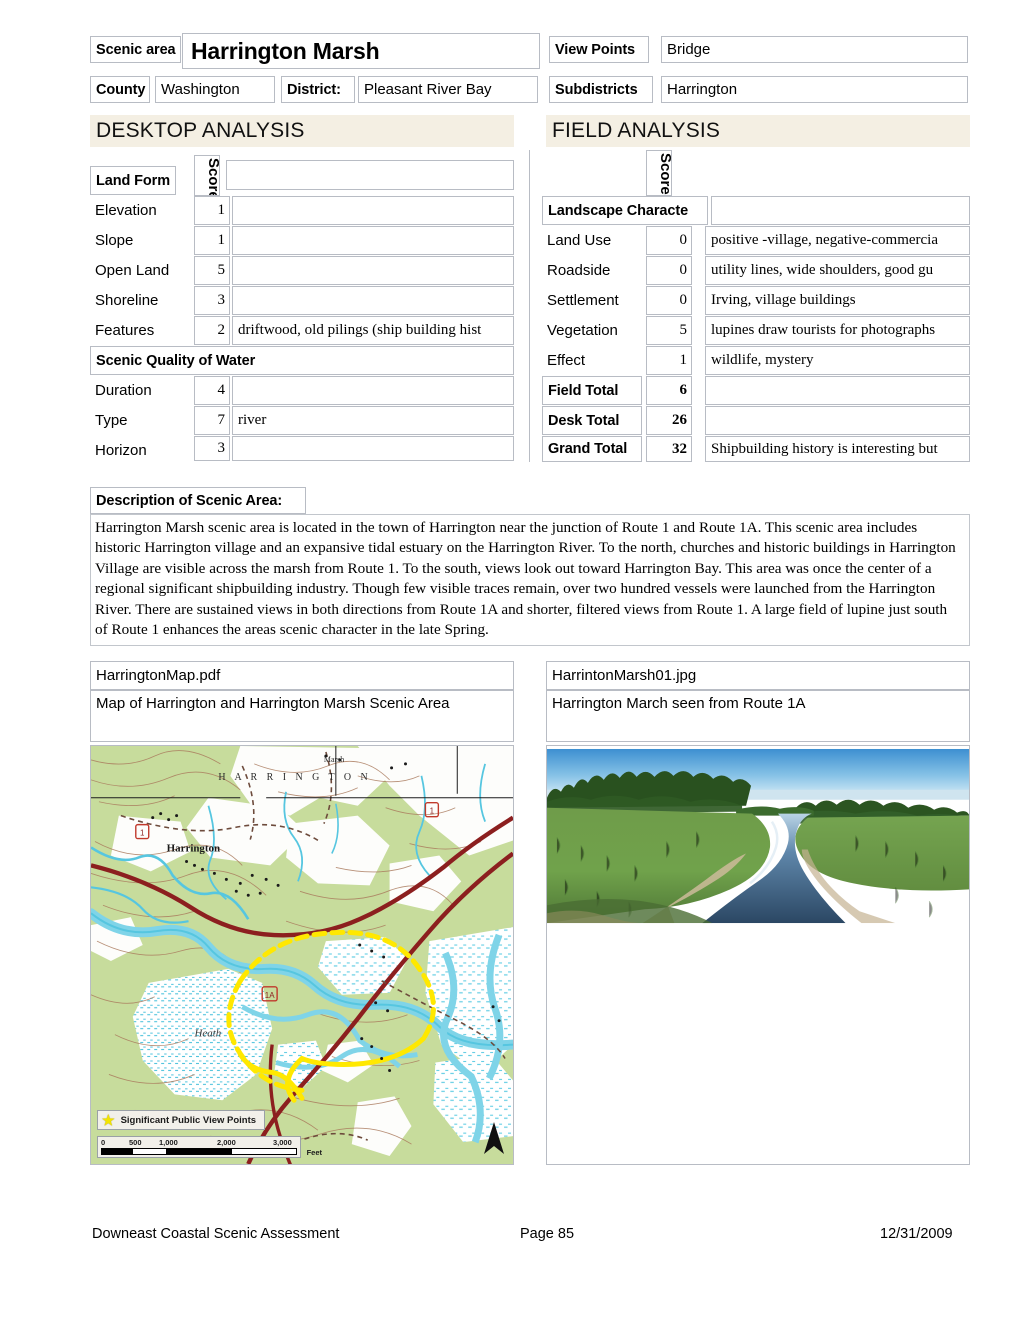 Image resolution: width=1020 pixels, height=1319 pixels. Describe the element at coordinates (814, 89) in the screenshot. I see `subdistricts-value: Harrington` at that location.